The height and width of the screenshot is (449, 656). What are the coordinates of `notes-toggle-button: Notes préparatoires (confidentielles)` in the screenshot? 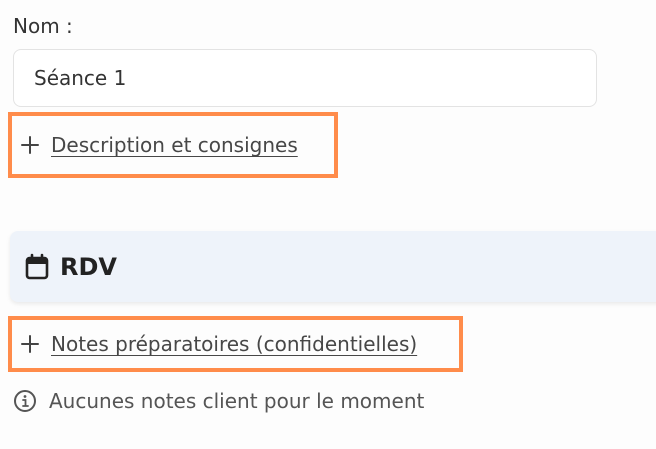 It's located at (235, 344).